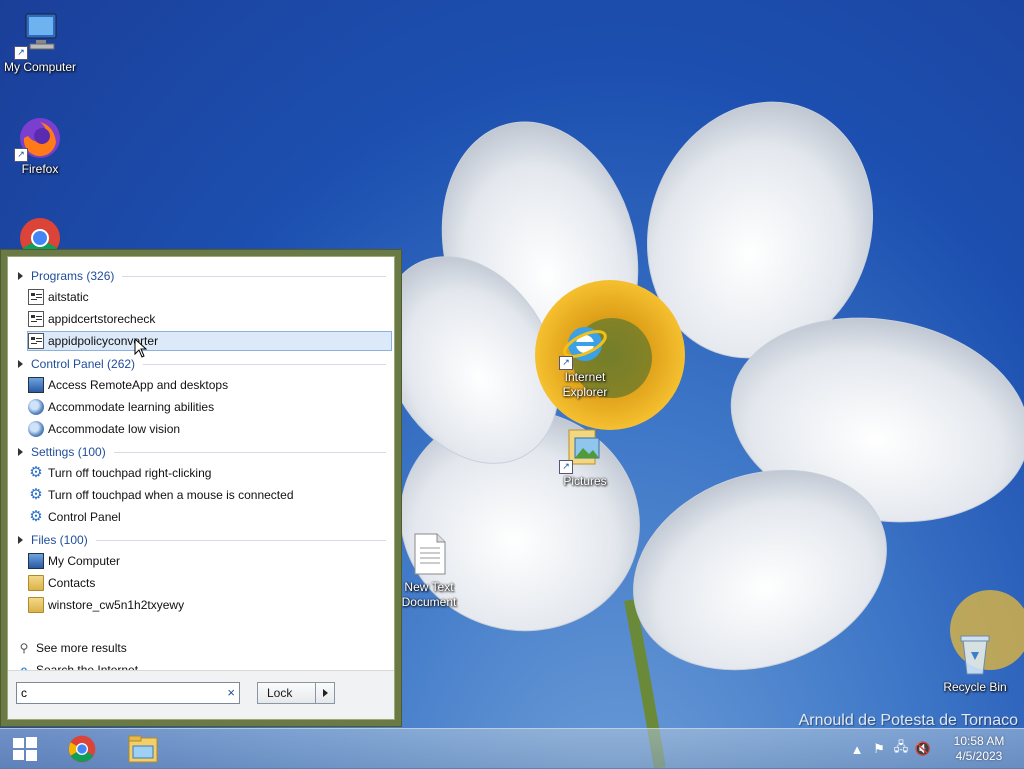  I want to click on result-item: ⚙ Control Panel, so click(210, 517).